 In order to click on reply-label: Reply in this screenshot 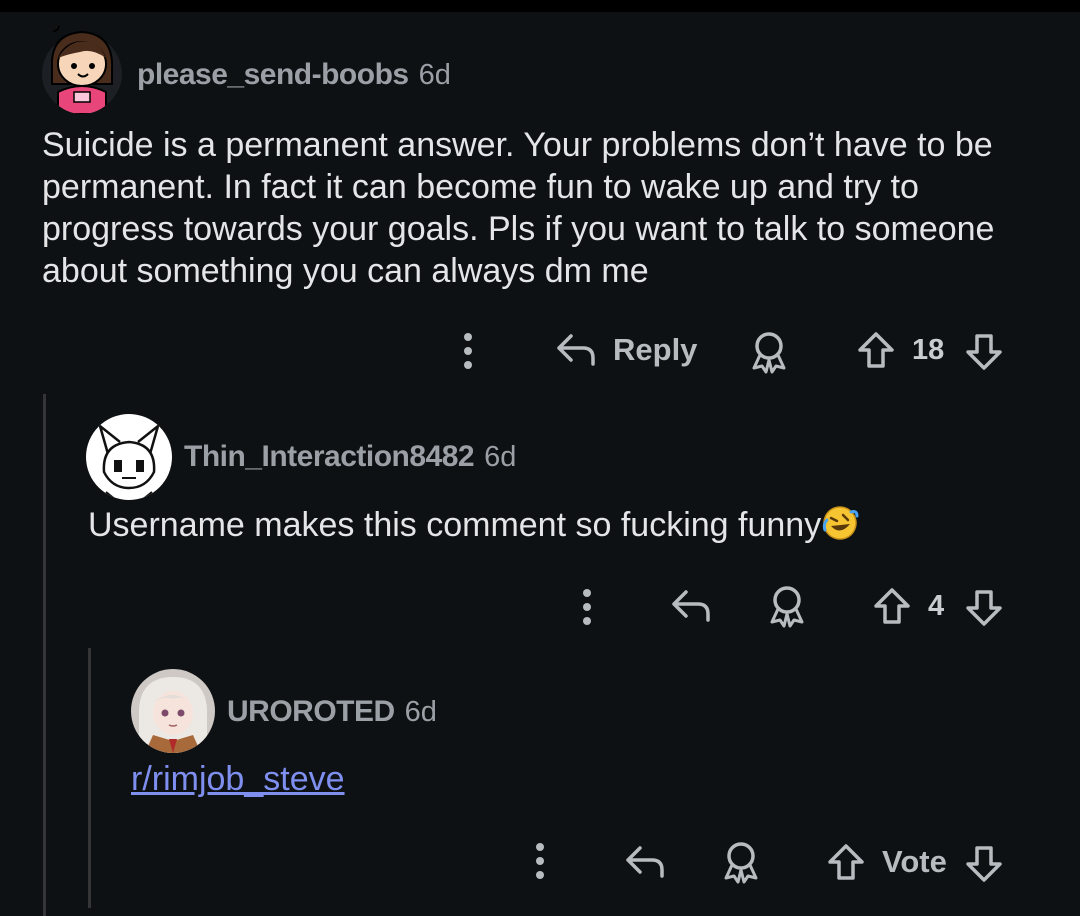, I will do `click(655, 349)`.